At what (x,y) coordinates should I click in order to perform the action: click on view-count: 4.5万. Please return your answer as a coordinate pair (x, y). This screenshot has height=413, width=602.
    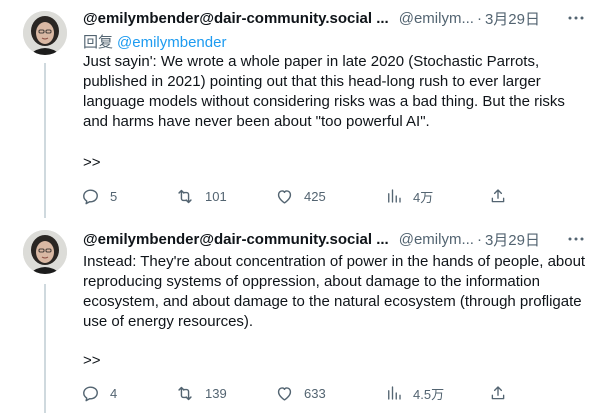
    Looking at the image, I should click on (429, 394).